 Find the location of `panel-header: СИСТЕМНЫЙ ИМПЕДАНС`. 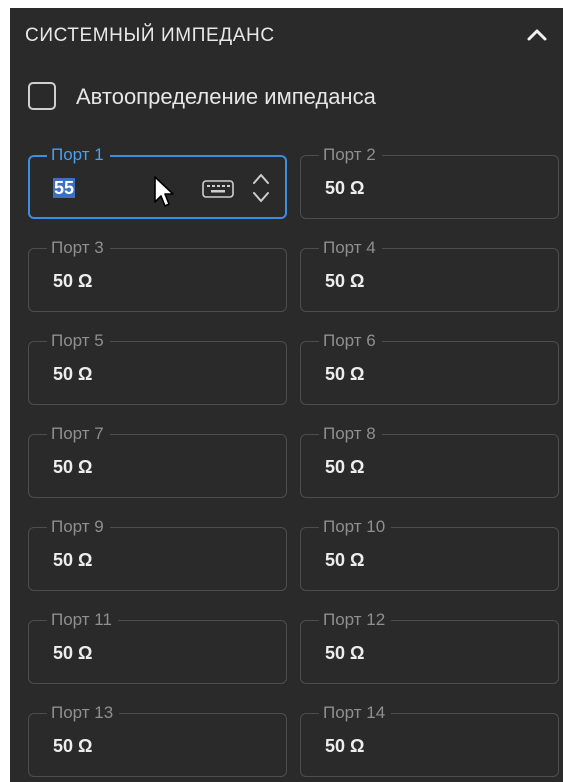

panel-header: СИСТЕМНЫЙ ИМПЕДАНС is located at coordinates (286, 36).